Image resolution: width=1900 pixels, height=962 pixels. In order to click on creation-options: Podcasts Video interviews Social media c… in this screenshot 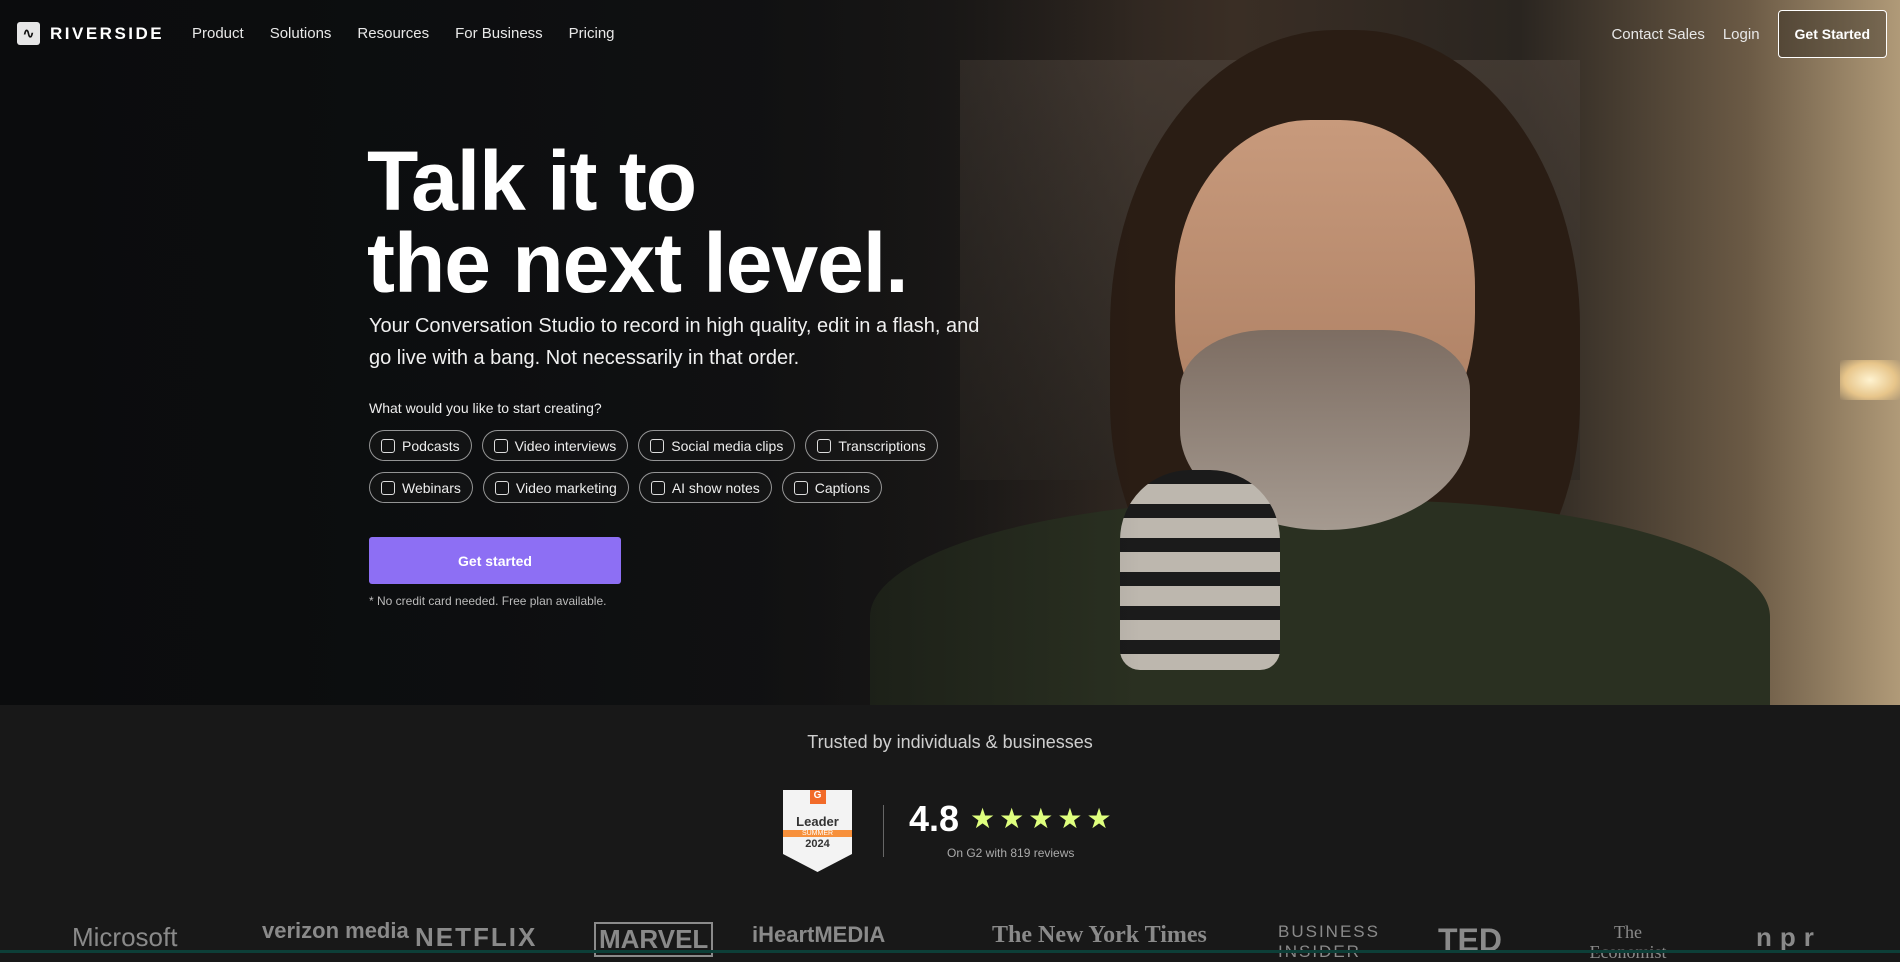, I will do `click(669, 466)`.